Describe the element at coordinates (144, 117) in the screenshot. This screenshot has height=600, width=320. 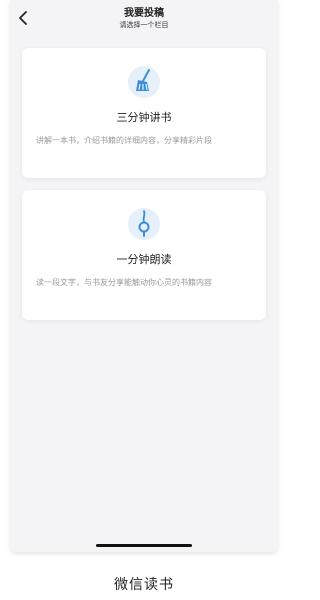
I see `option-title: 三分钟讲书` at that location.